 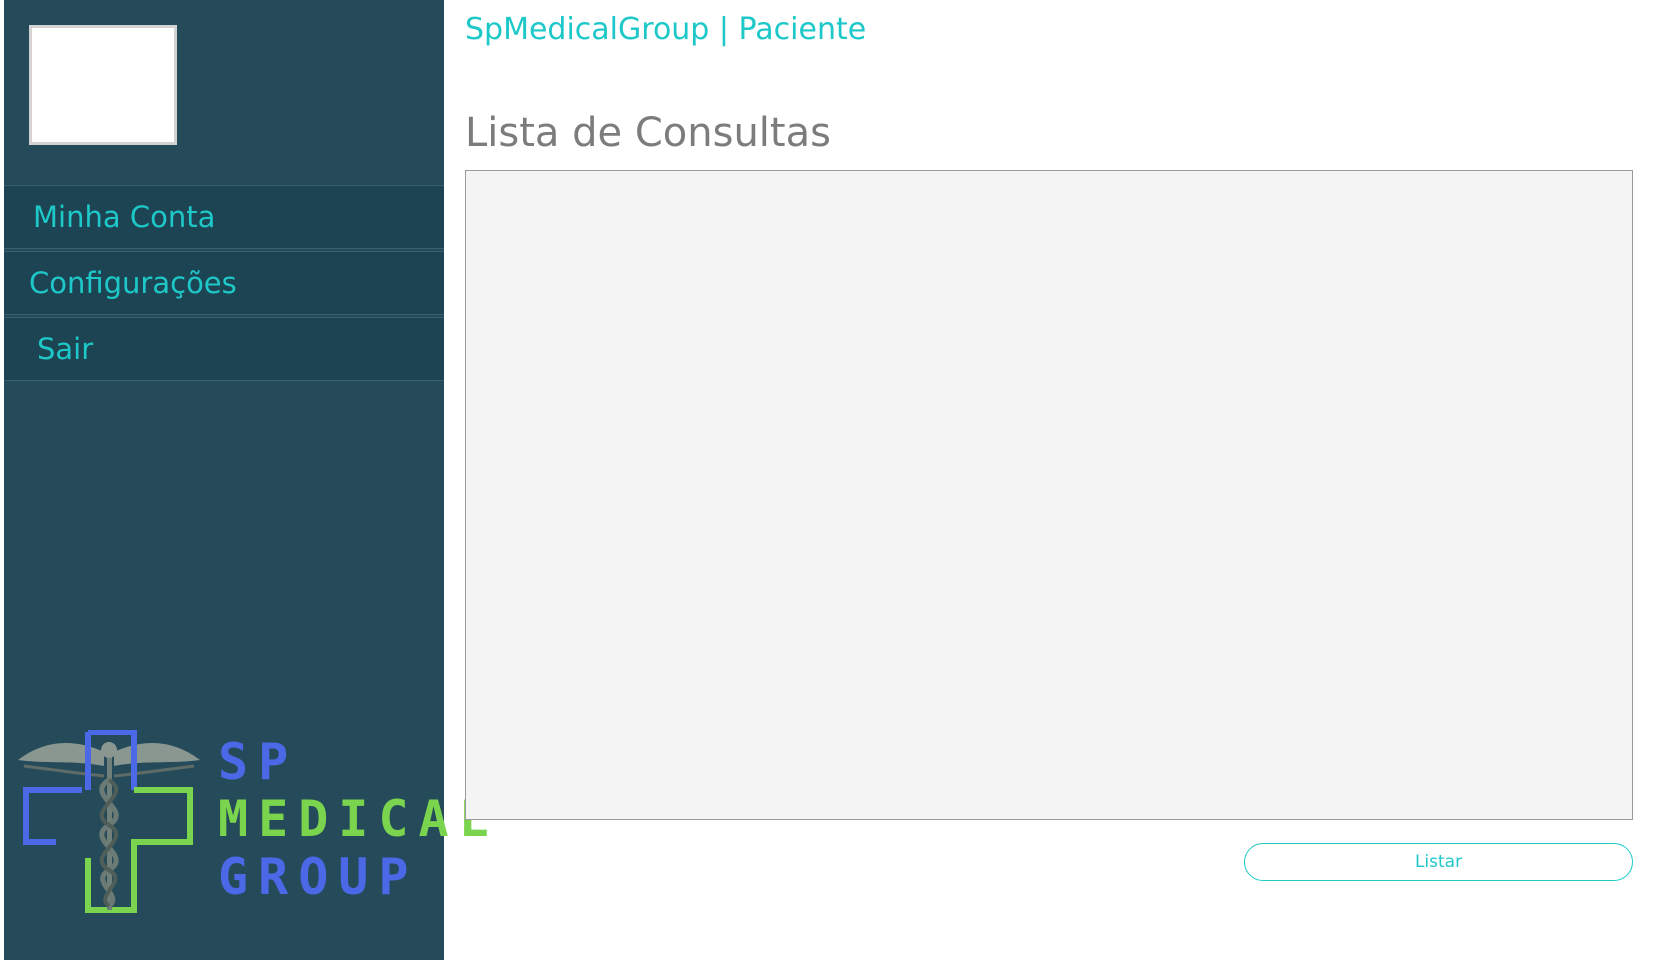 What do you see at coordinates (648, 133) in the screenshot?
I see `section-title: Lista de Consultas` at bounding box center [648, 133].